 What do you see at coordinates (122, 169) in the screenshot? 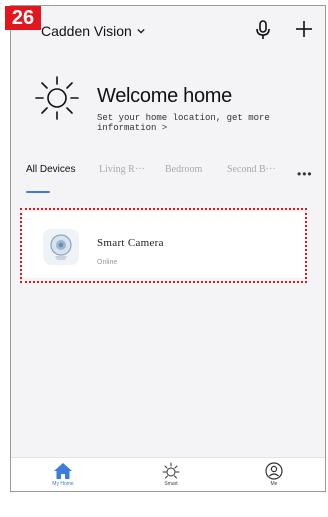
I see `tab-living-room: Living R···` at bounding box center [122, 169].